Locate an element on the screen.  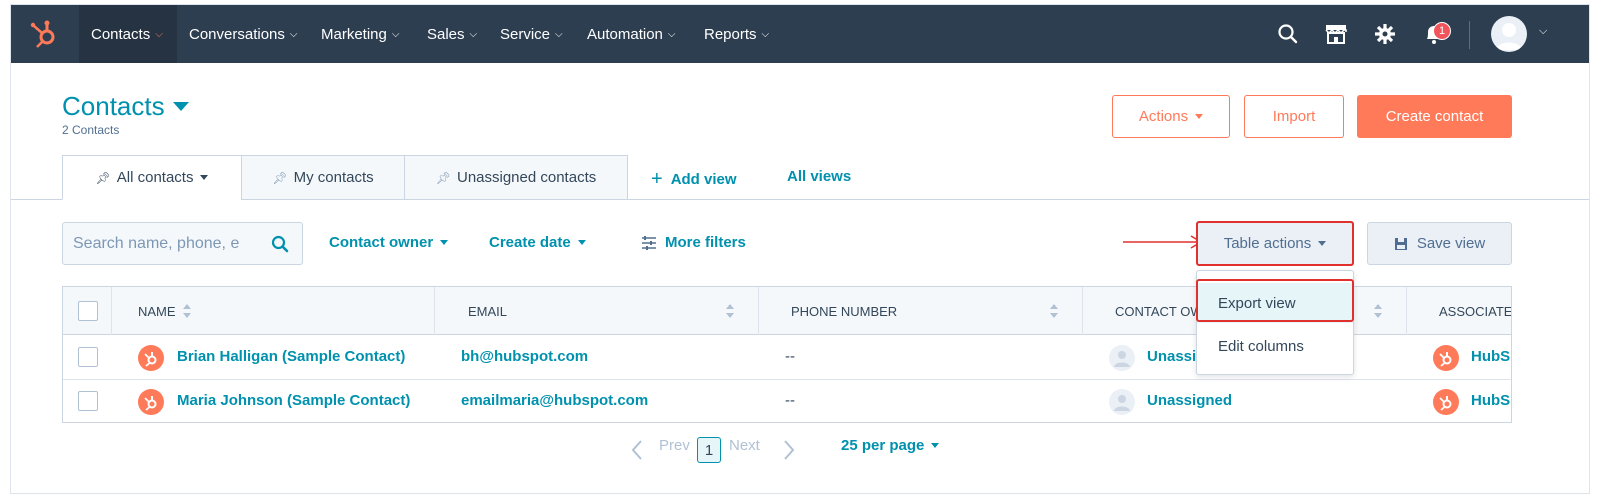
settings-gear-icon is located at coordinates (1385, 34).